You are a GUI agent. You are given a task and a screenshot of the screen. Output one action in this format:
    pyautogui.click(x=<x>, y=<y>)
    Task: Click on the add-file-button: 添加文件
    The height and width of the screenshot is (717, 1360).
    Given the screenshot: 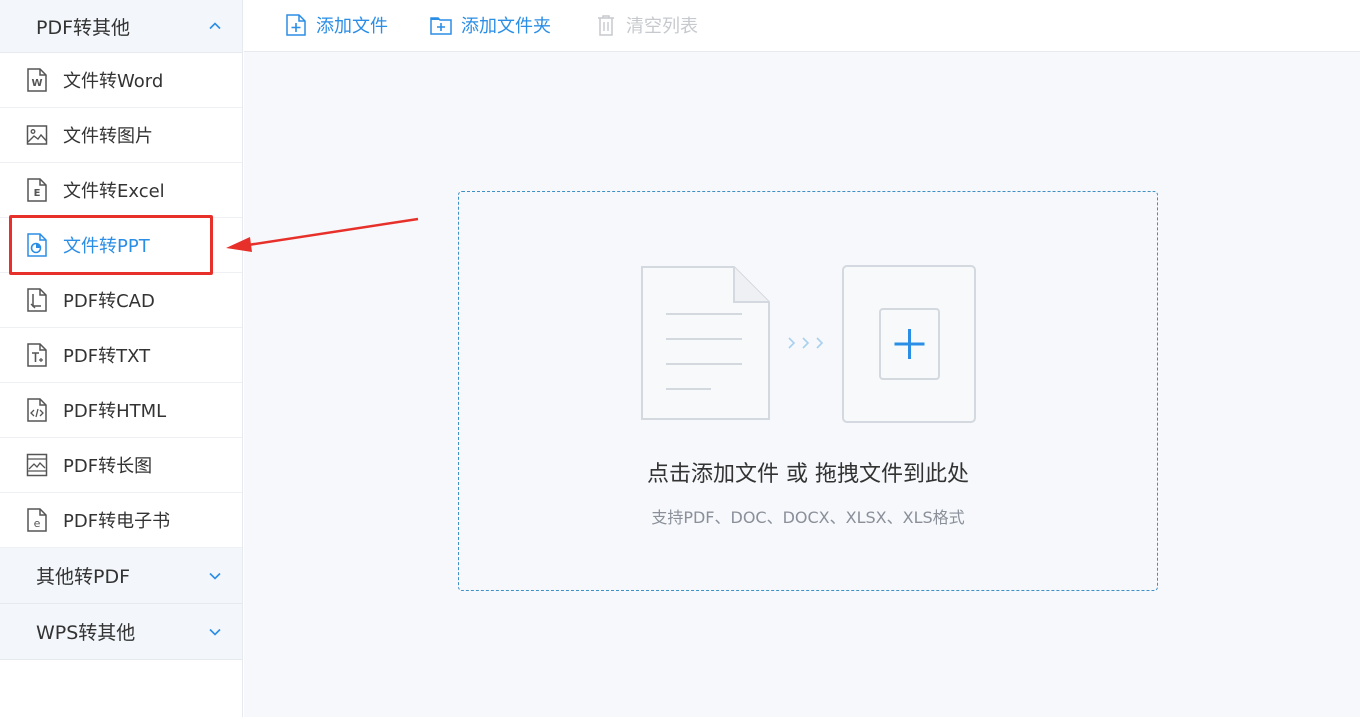 What is the action you would take?
    pyautogui.click(x=336, y=25)
    